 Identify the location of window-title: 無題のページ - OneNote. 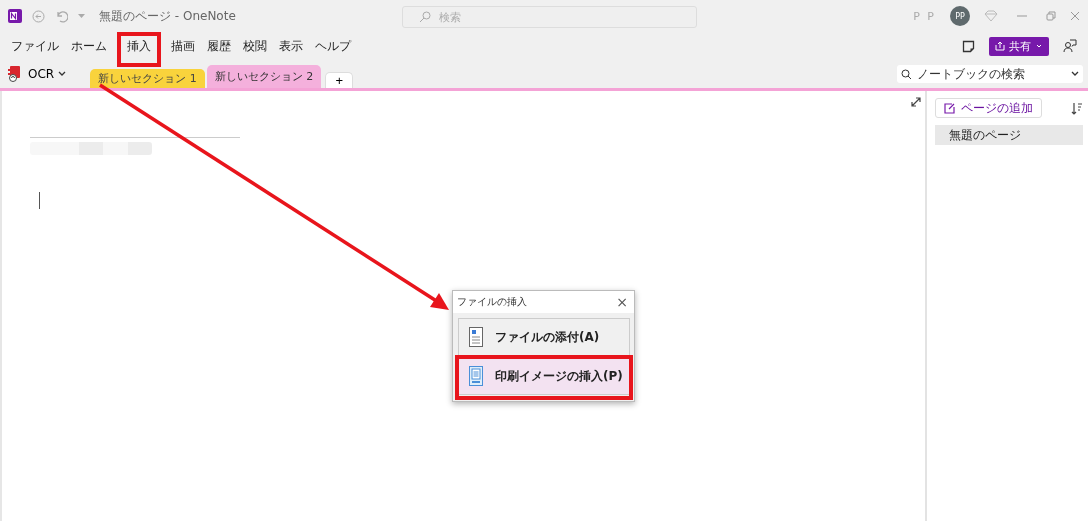
(167, 16).